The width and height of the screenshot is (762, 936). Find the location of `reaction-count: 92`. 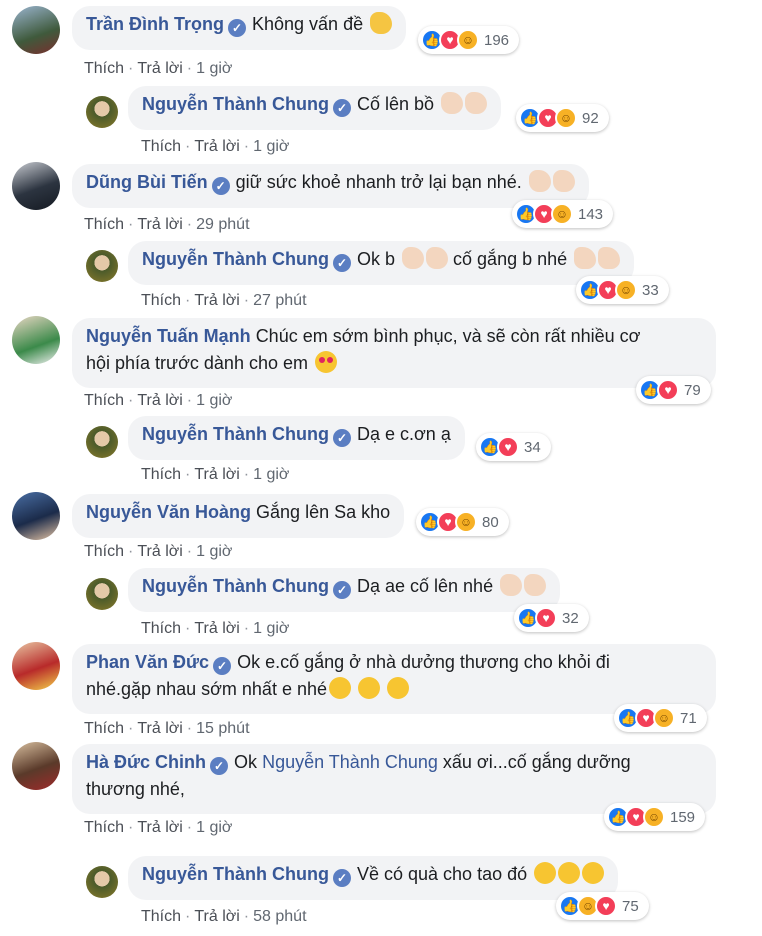

reaction-count: 92 is located at coordinates (590, 118).